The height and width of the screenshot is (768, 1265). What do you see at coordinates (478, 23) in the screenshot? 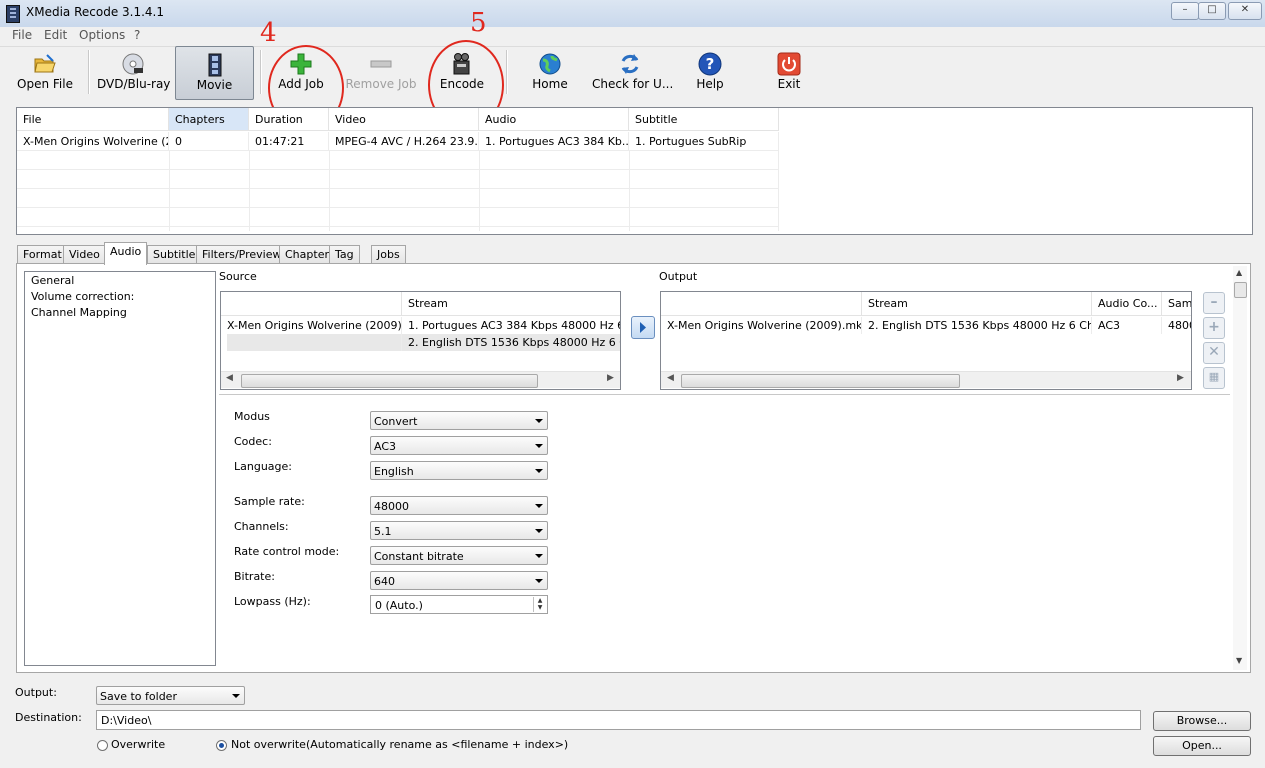
I see `annotation-number-five: 5` at bounding box center [478, 23].